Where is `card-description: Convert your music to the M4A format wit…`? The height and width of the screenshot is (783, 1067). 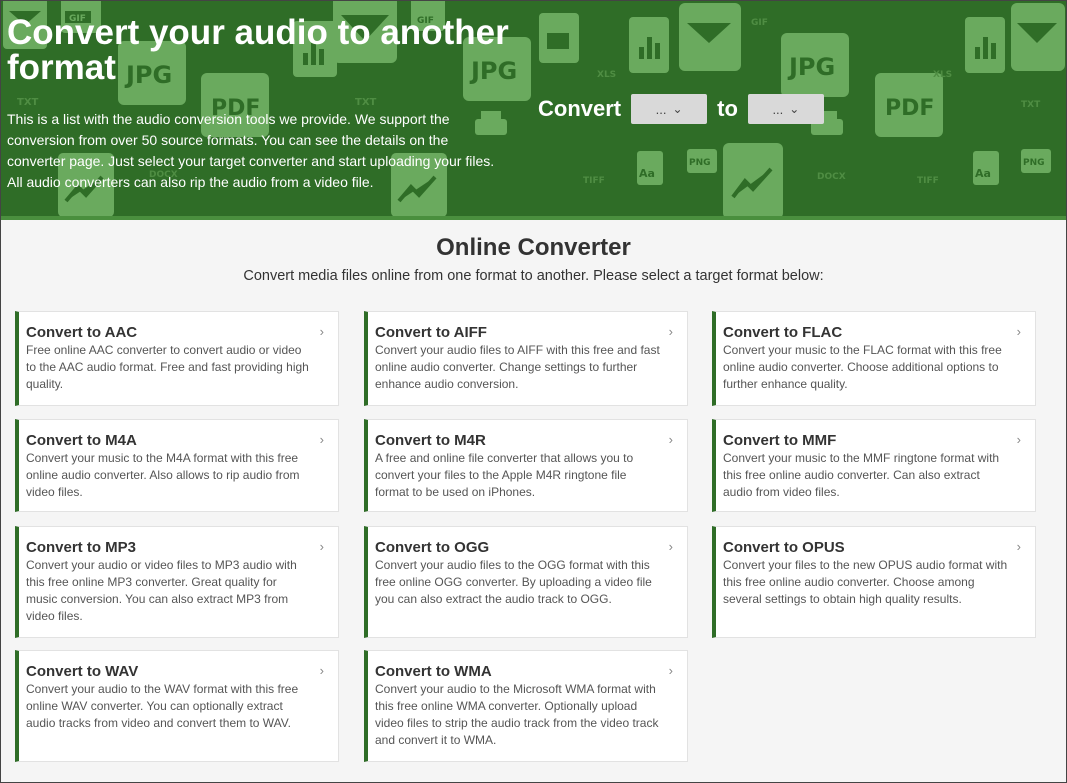 card-description: Convert your music to the M4A format wit… is located at coordinates (163, 475).